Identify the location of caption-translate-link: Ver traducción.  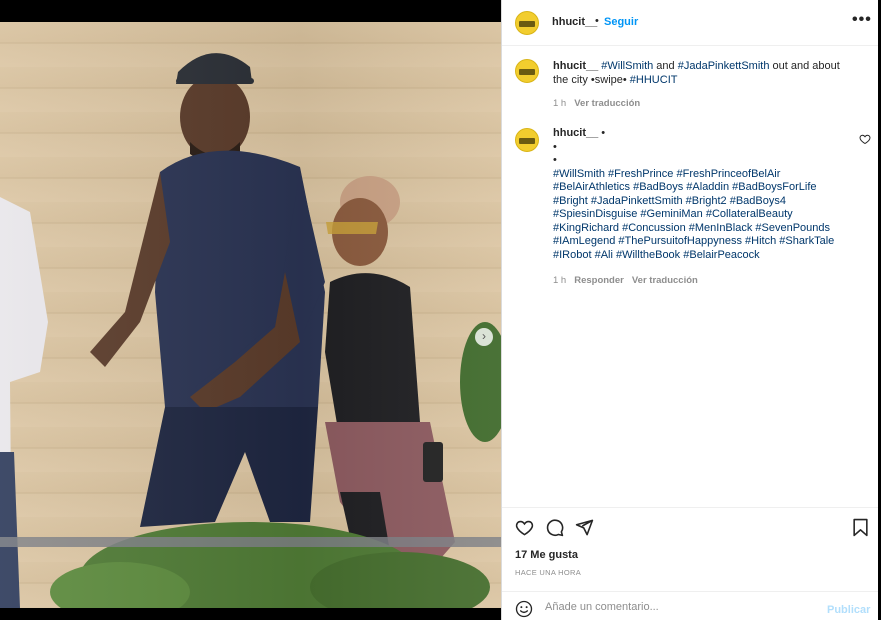
(607, 103).